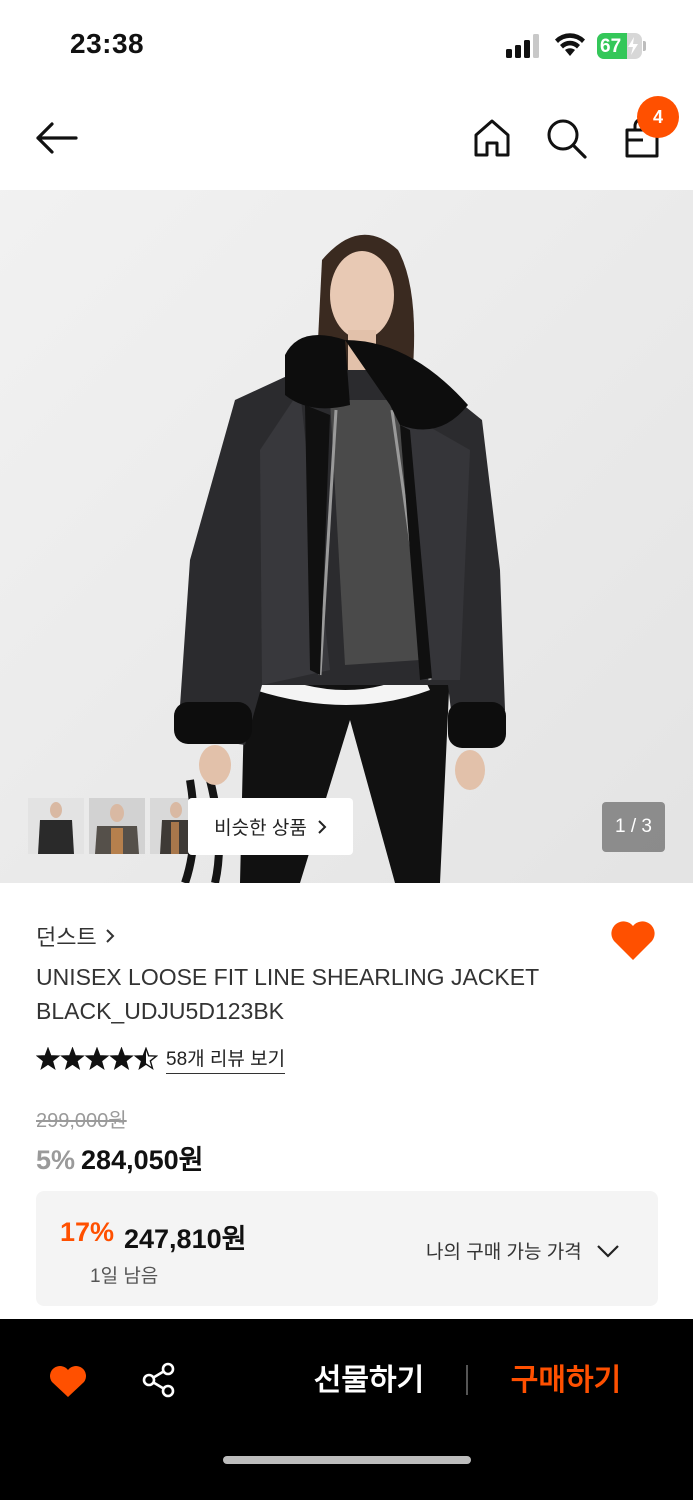 This screenshot has height=1500, width=693. What do you see at coordinates (260, 828) in the screenshot?
I see `similar-products-label: 비슷한 상품` at bounding box center [260, 828].